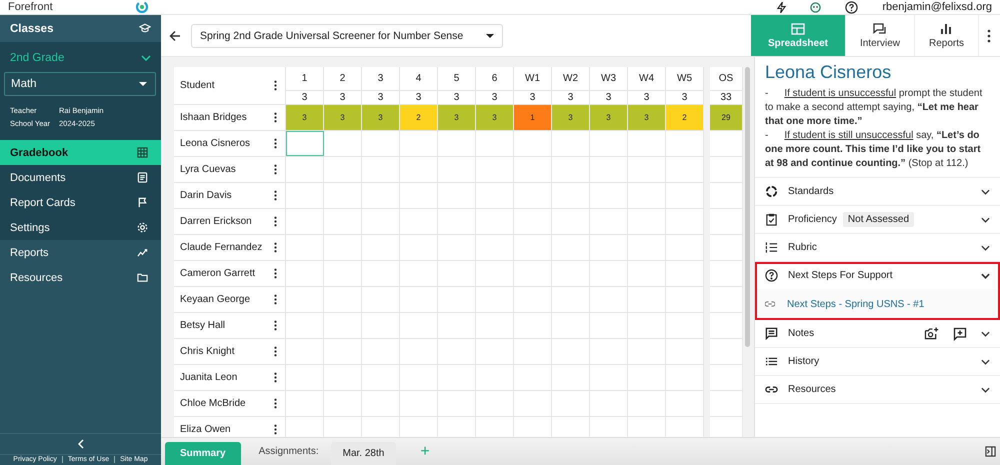 The height and width of the screenshot is (465, 1000). What do you see at coordinates (946, 35) in the screenshot?
I see `view-tab: Reports` at bounding box center [946, 35].